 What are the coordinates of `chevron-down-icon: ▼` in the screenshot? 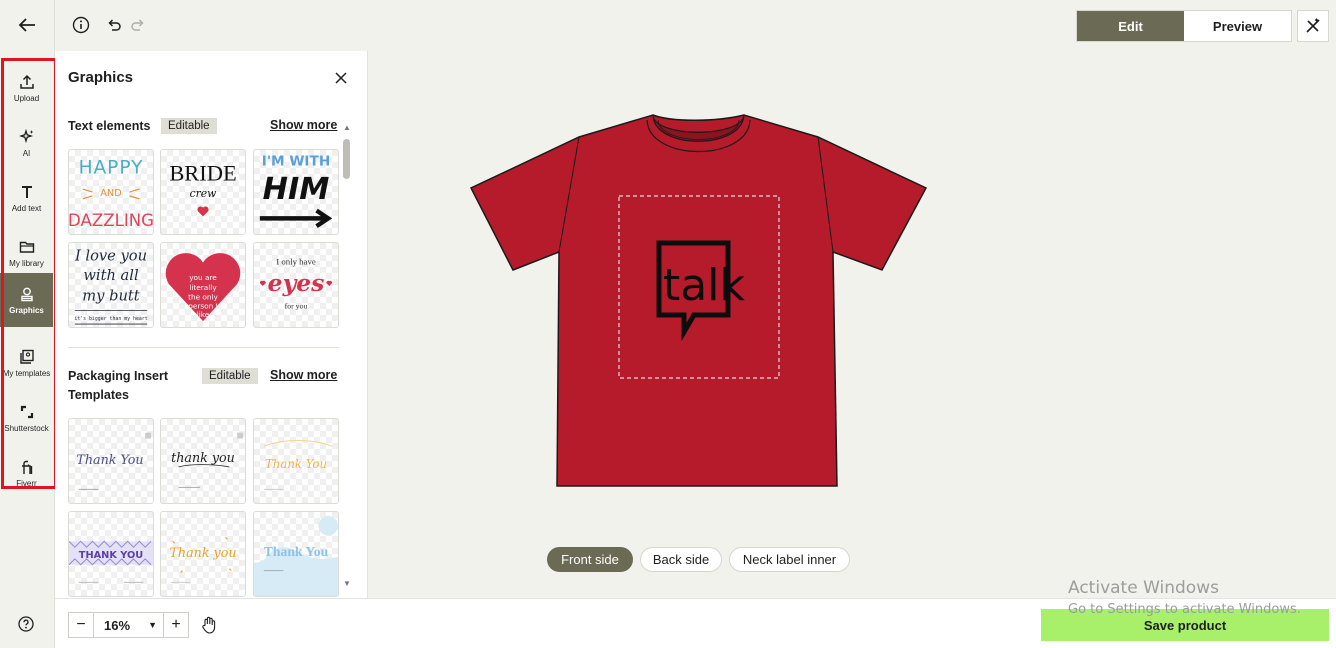 It's located at (152, 625).